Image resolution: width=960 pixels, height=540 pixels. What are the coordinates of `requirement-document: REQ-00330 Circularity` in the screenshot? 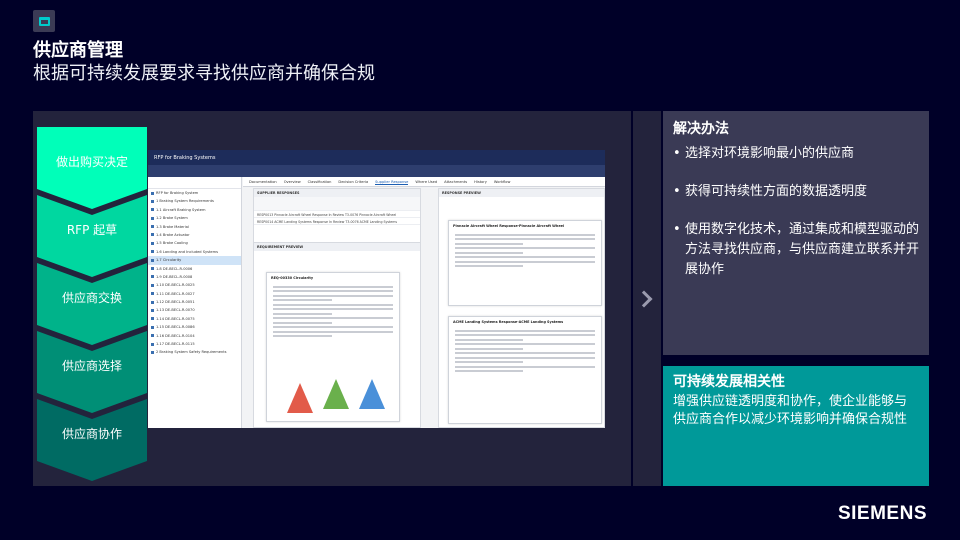 It's located at (333, 347).